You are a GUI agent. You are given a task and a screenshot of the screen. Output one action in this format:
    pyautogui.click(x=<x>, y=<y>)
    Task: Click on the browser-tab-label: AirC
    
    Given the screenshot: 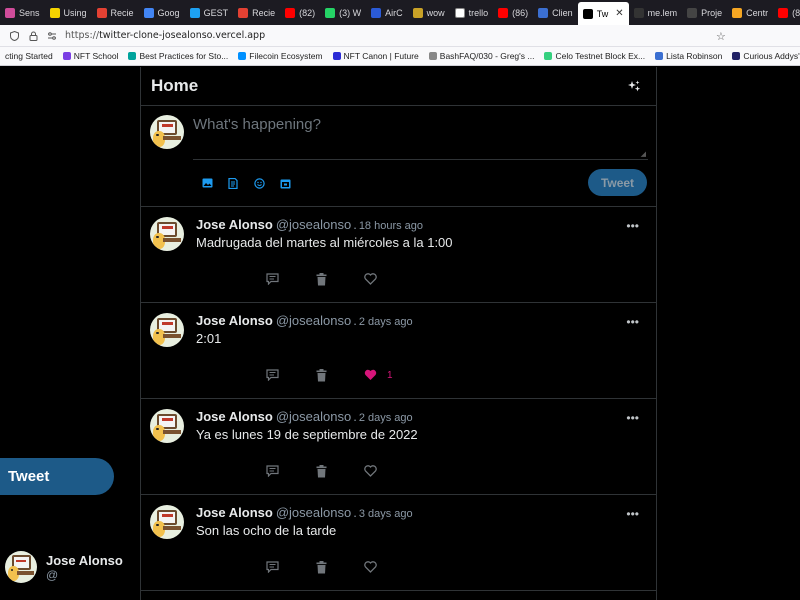 What is the action you would take?
    pyautogui.click(x=394, y=12)
    